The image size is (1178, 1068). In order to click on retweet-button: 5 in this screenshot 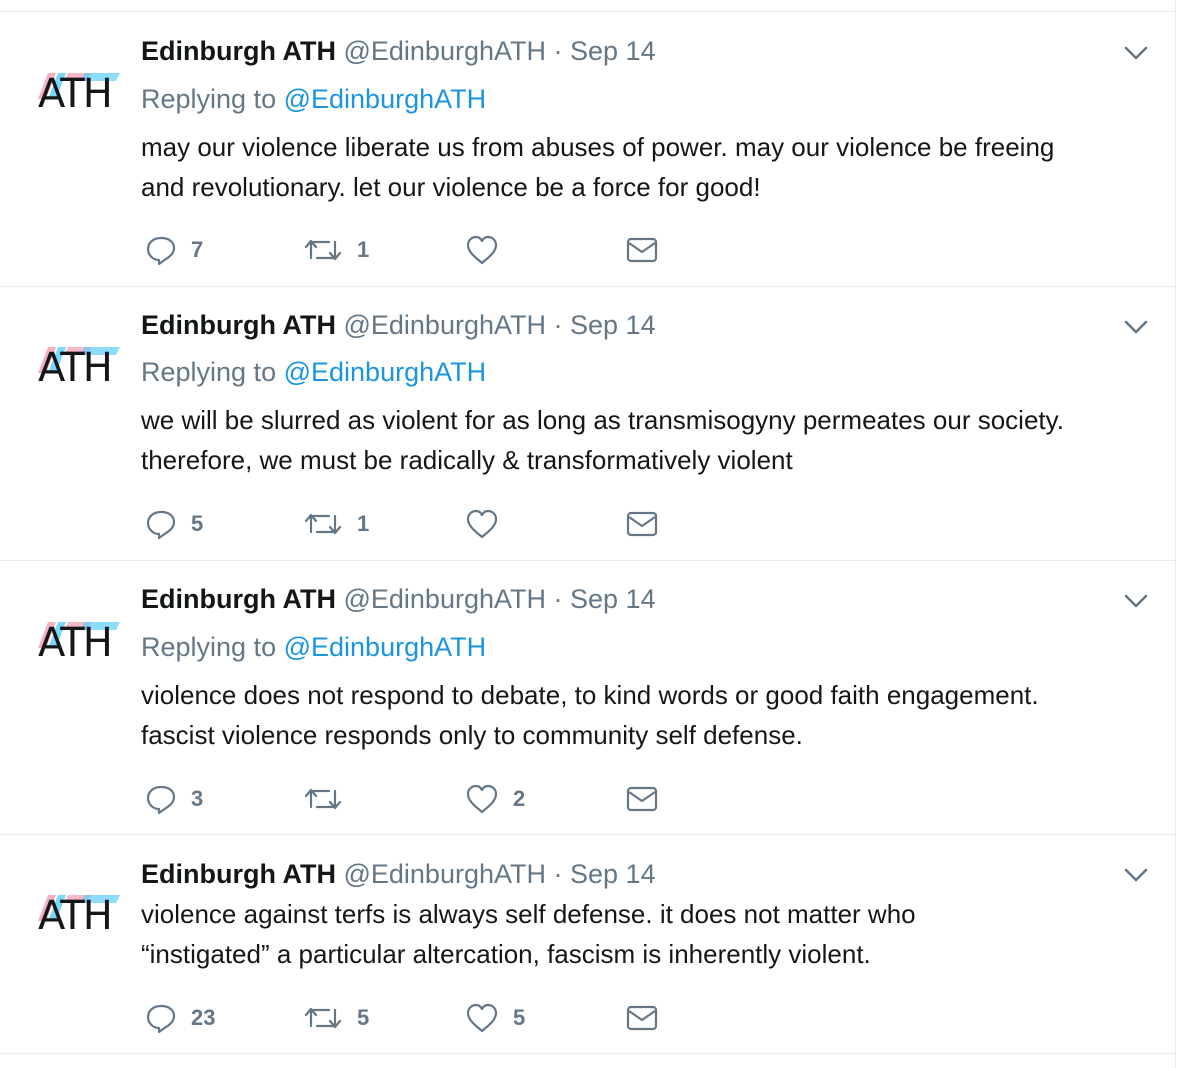, I will do `click(336, 1018)`.